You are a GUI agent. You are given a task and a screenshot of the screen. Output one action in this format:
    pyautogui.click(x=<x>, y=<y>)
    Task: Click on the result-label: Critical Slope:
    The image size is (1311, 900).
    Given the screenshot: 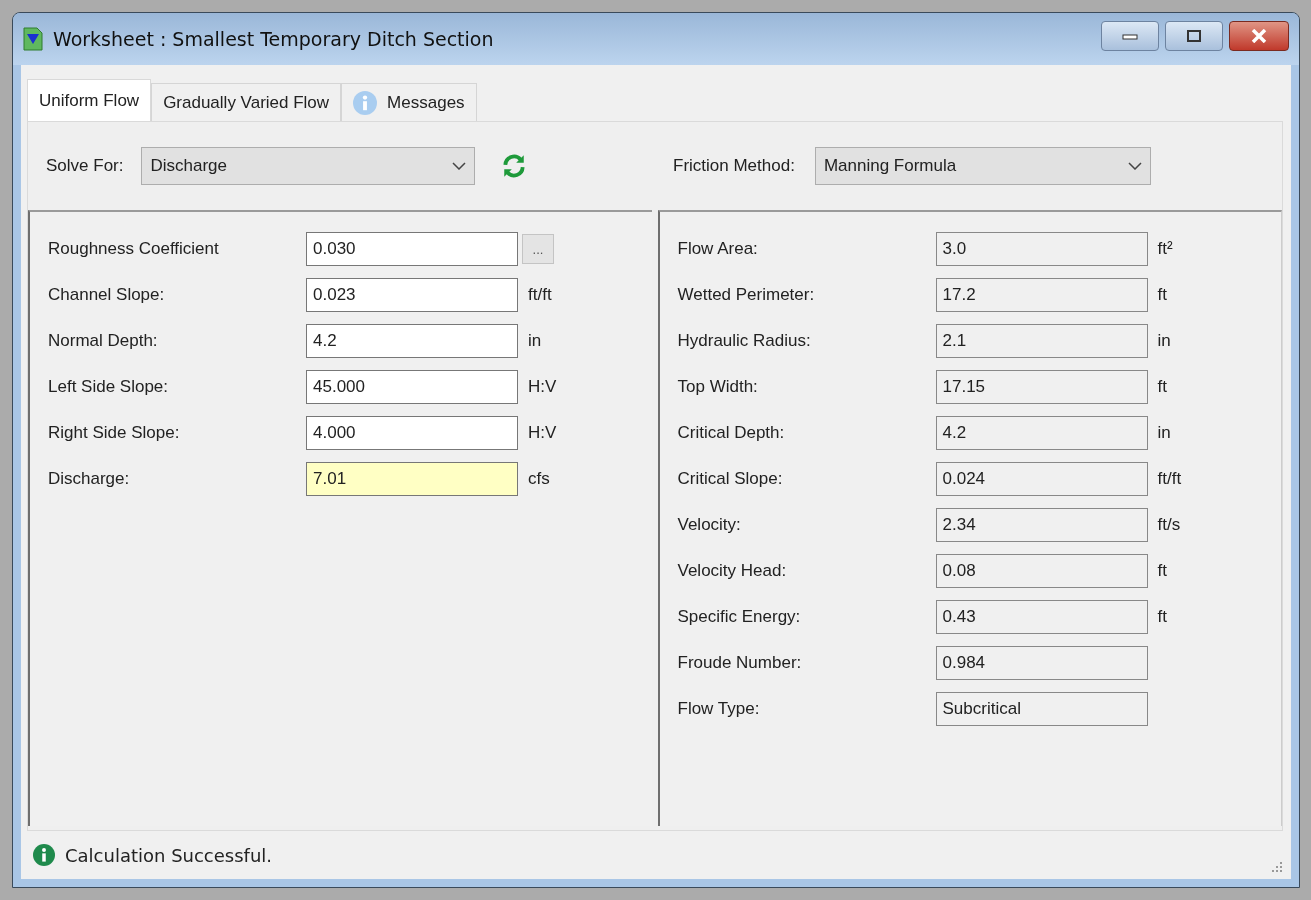 What is the action you would take?
    pyautogui.click(x=730, y=479)
    